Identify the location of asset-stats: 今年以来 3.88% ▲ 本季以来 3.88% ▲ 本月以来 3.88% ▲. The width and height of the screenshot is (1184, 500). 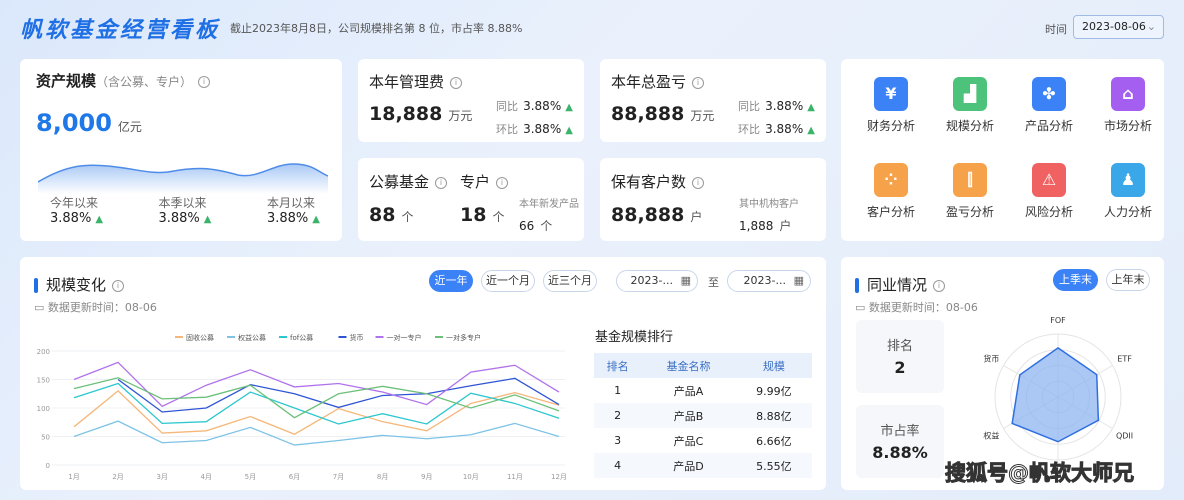
(195, 210).